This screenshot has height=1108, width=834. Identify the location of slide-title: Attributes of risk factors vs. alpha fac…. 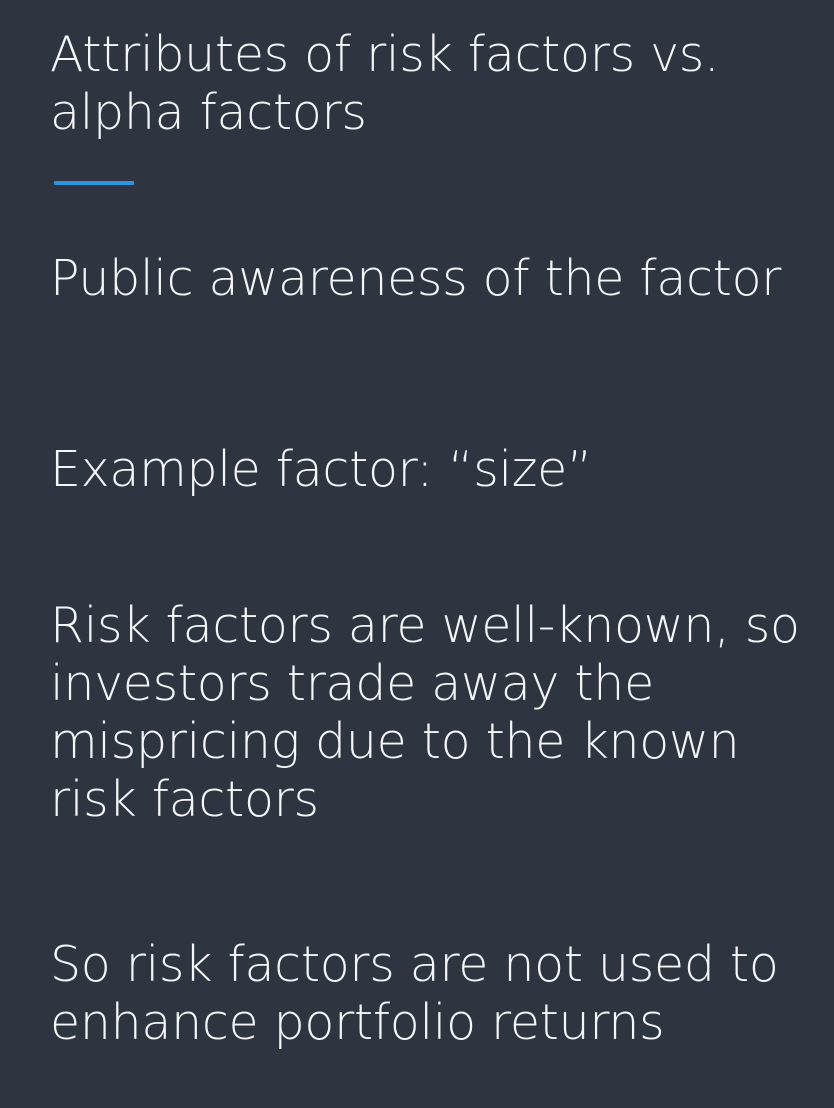
(385, 83).